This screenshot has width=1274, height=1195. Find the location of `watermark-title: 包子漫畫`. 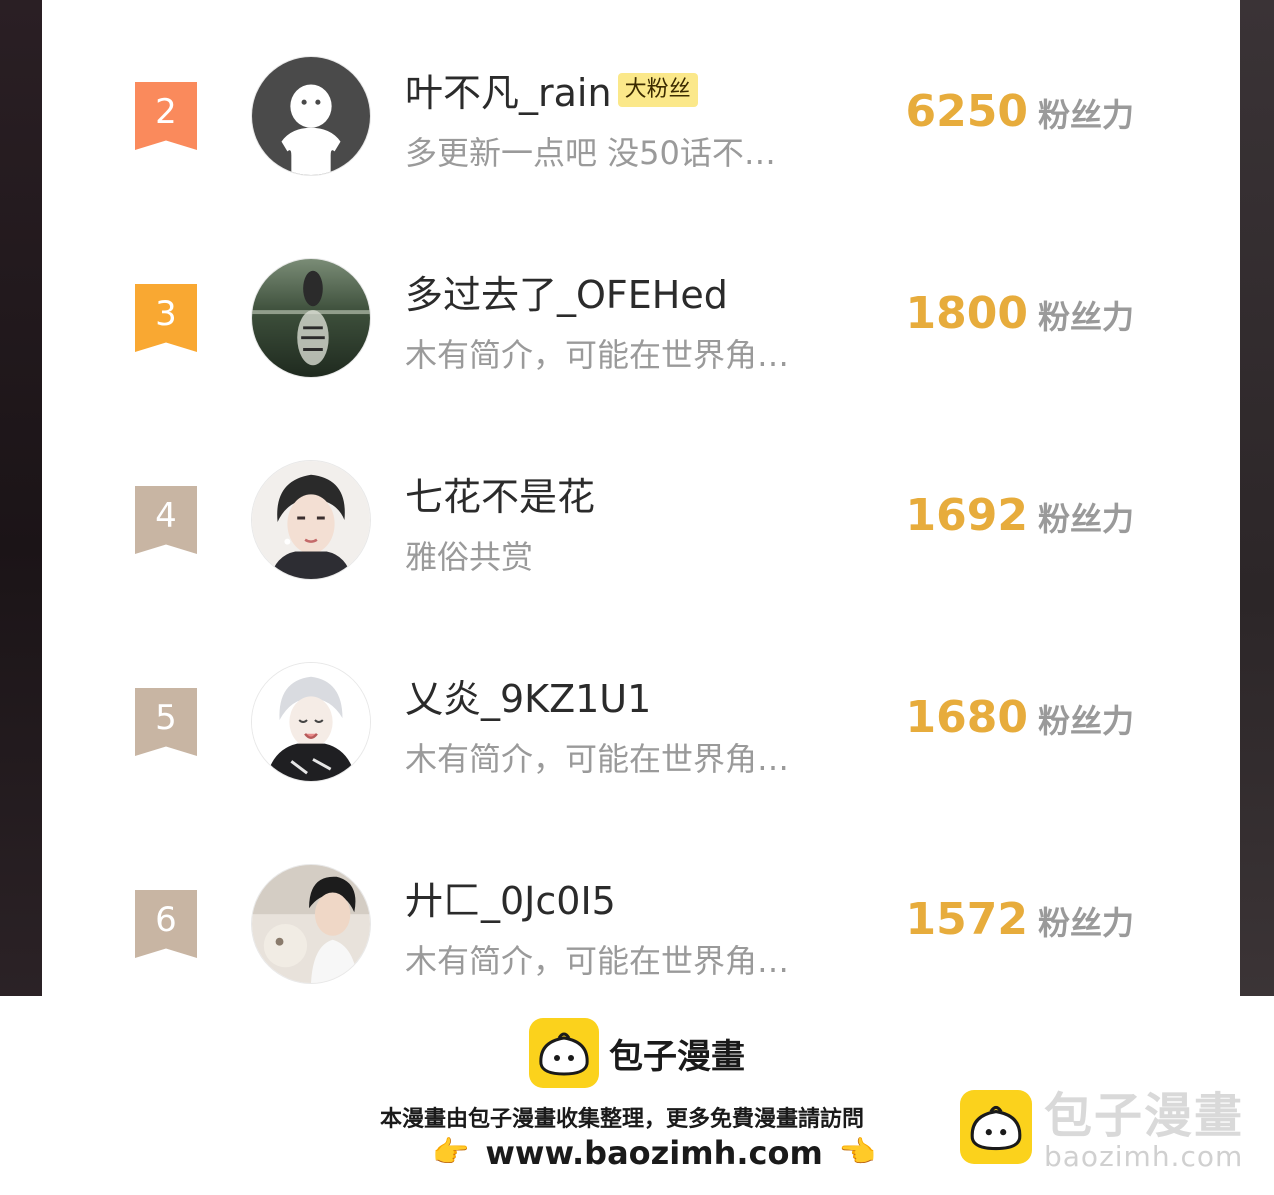

watermark-title: 包子漫畫 is located at coordinates (1144, 1116).